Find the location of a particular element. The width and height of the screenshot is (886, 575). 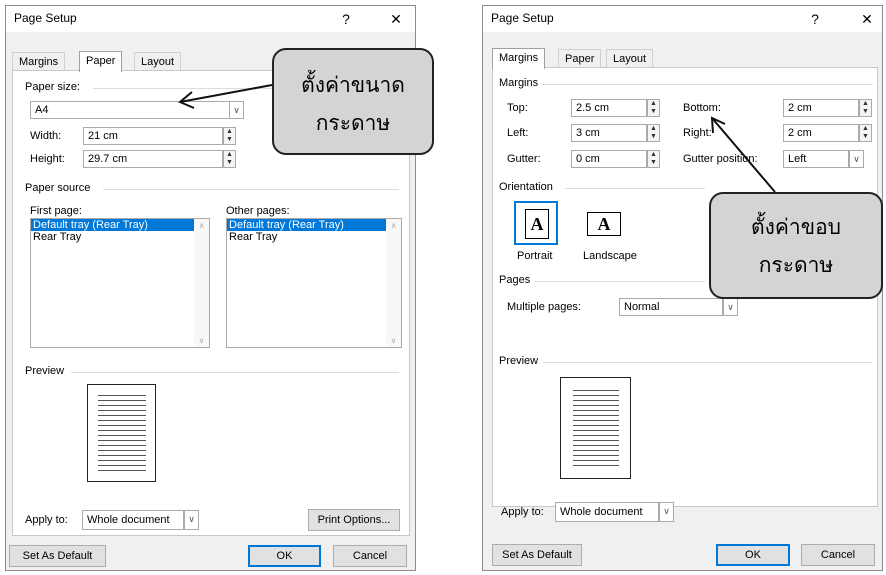

tab-paper: Paper is located at coordinates (101, 61).